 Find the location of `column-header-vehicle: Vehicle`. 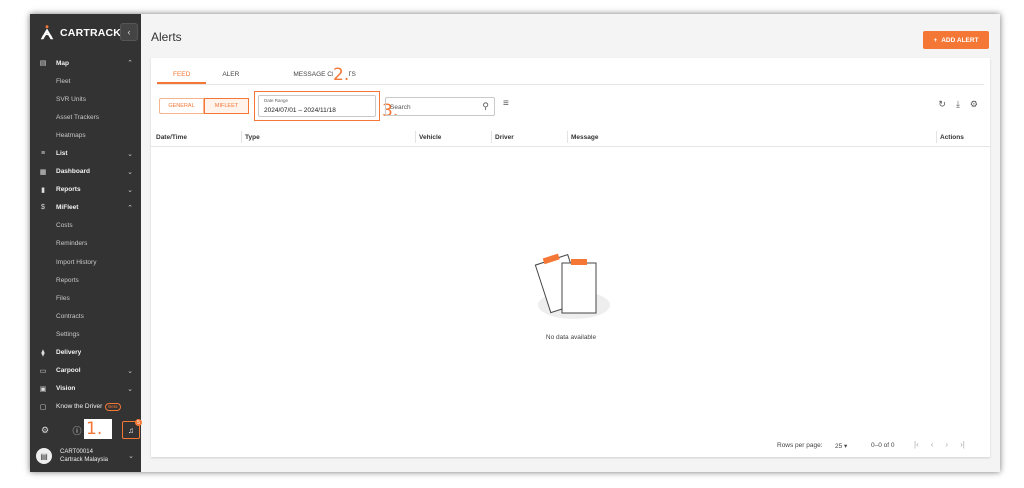

column-header-vehicle: Vehicle is located at coordinates (427, 137).